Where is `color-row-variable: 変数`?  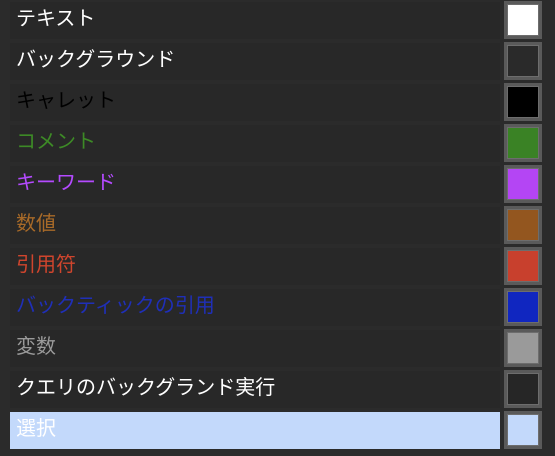 color-row-variable: 変数 is located at coordinates (277, 348).